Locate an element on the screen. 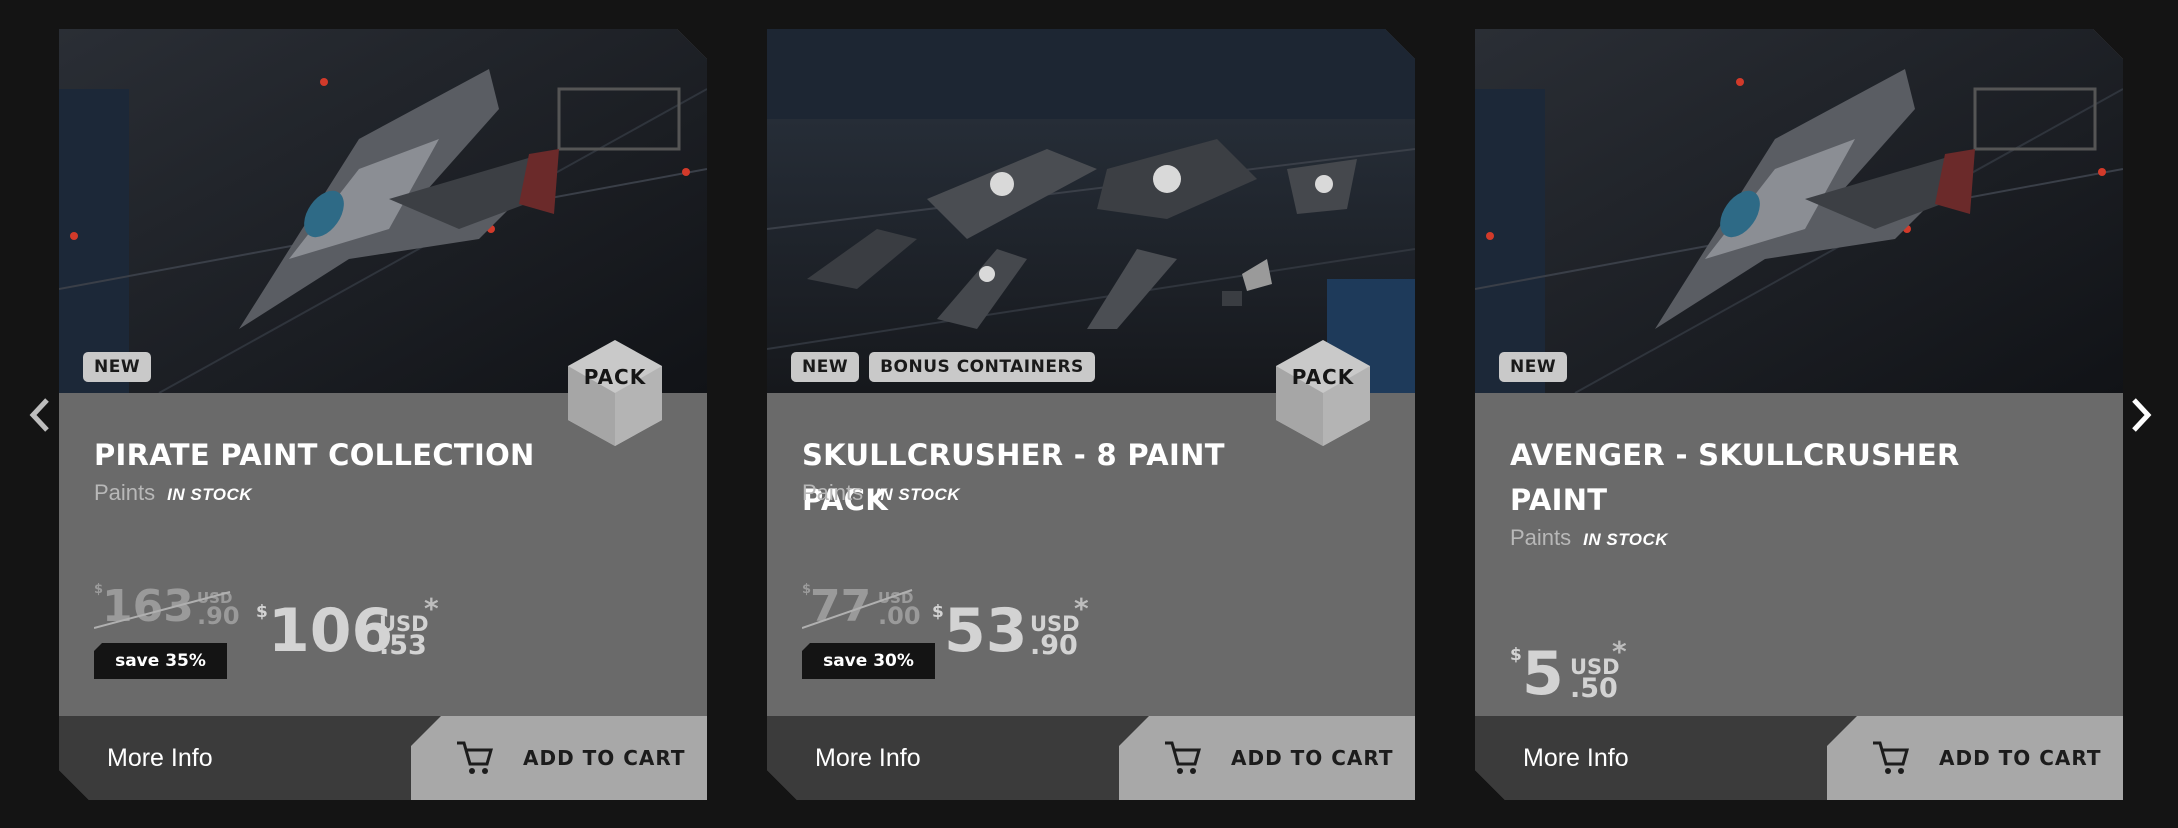  carousel-next-button is located at coordinates (2141, 415).